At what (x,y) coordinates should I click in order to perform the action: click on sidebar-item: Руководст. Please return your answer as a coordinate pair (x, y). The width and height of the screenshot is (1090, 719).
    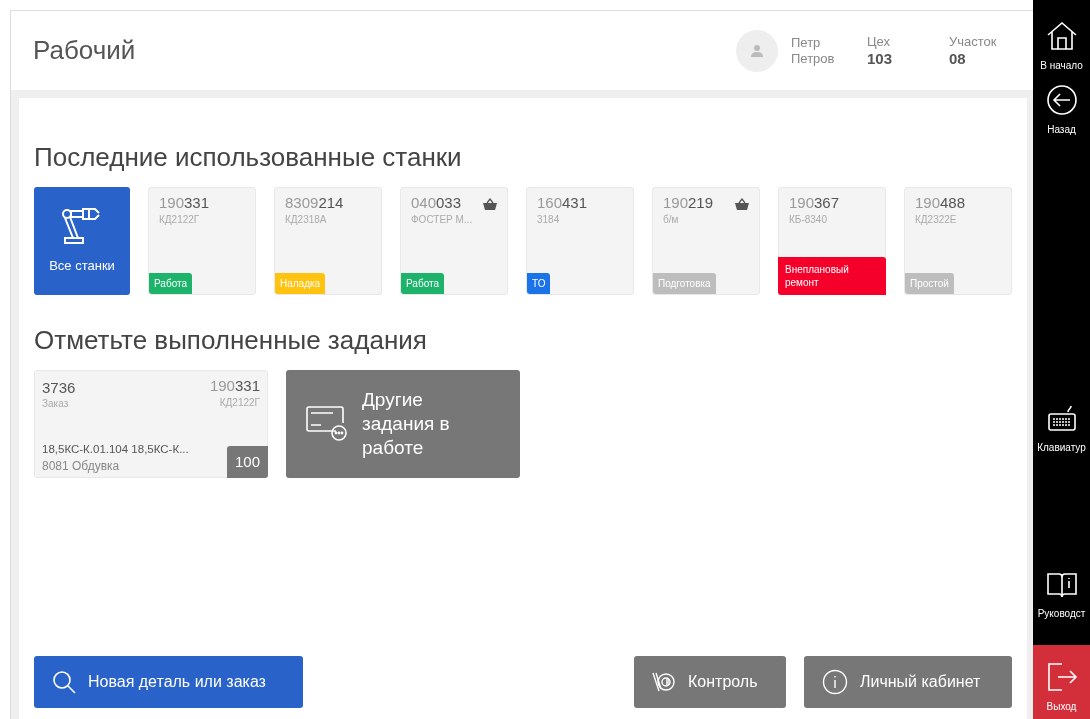
    Looking at the image, I should click on (1061, 594).